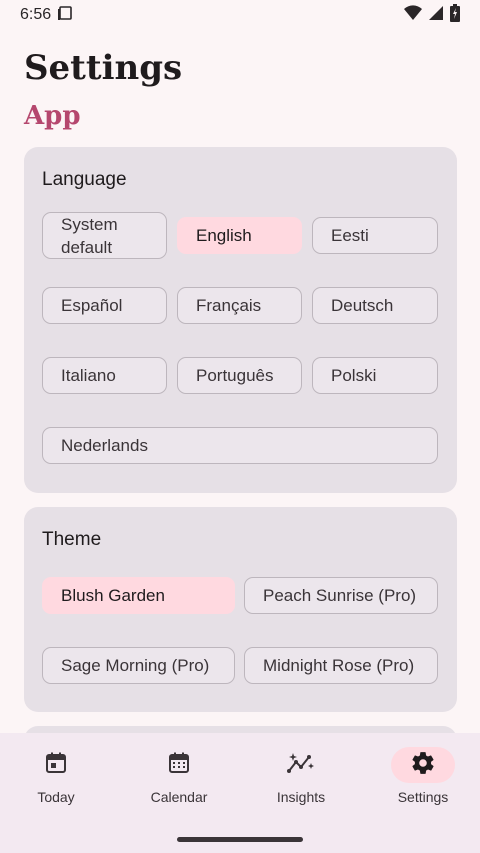 The image size is (480, 853). Describe the element at coordinates (36, 14) in the screenshot. I see `status-time: 6:56` at that location.